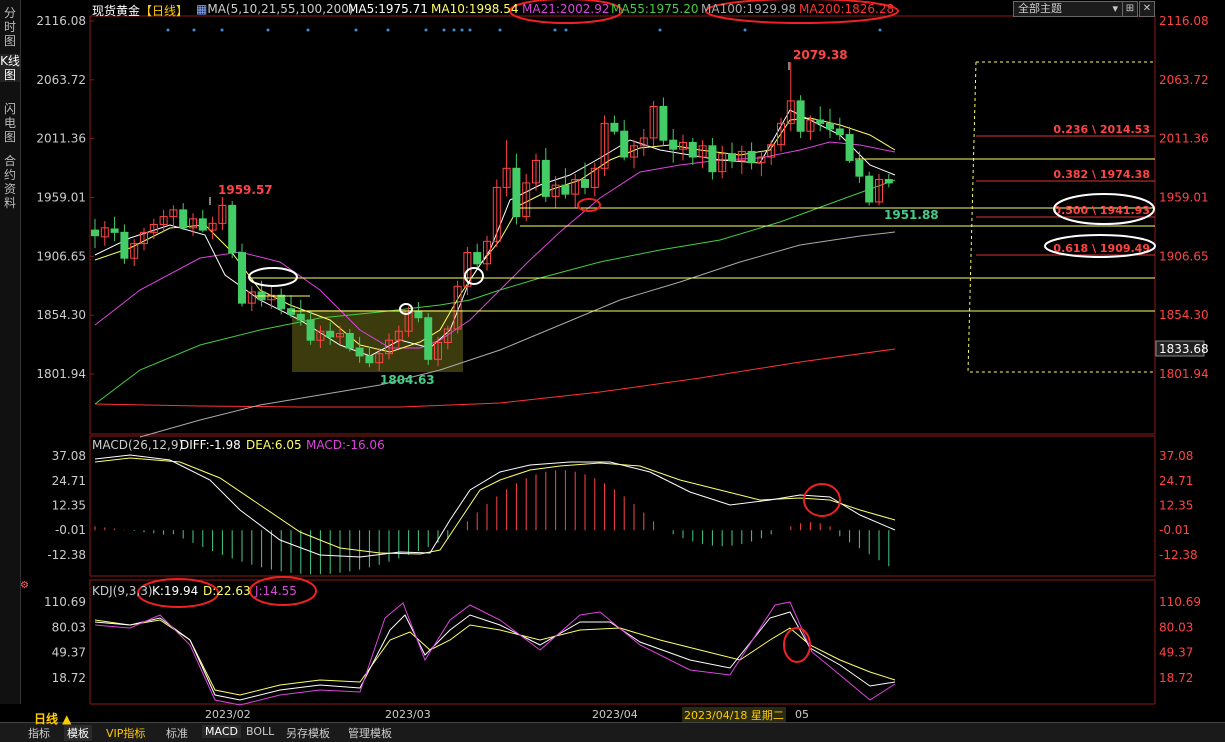 The image size is (1225, 742). What do you see at coordinates (202, 9) in the screenshot?
I see `ma-icon: ▦` at bounding box center [202, 9].